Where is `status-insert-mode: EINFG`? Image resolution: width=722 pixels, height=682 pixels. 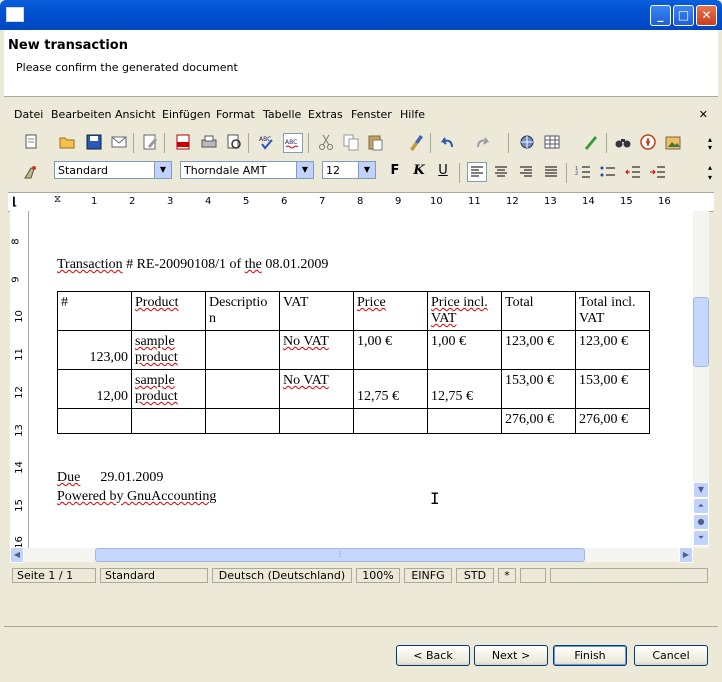 status-insert-mode: EINFG is located at coordinates (428, 575).